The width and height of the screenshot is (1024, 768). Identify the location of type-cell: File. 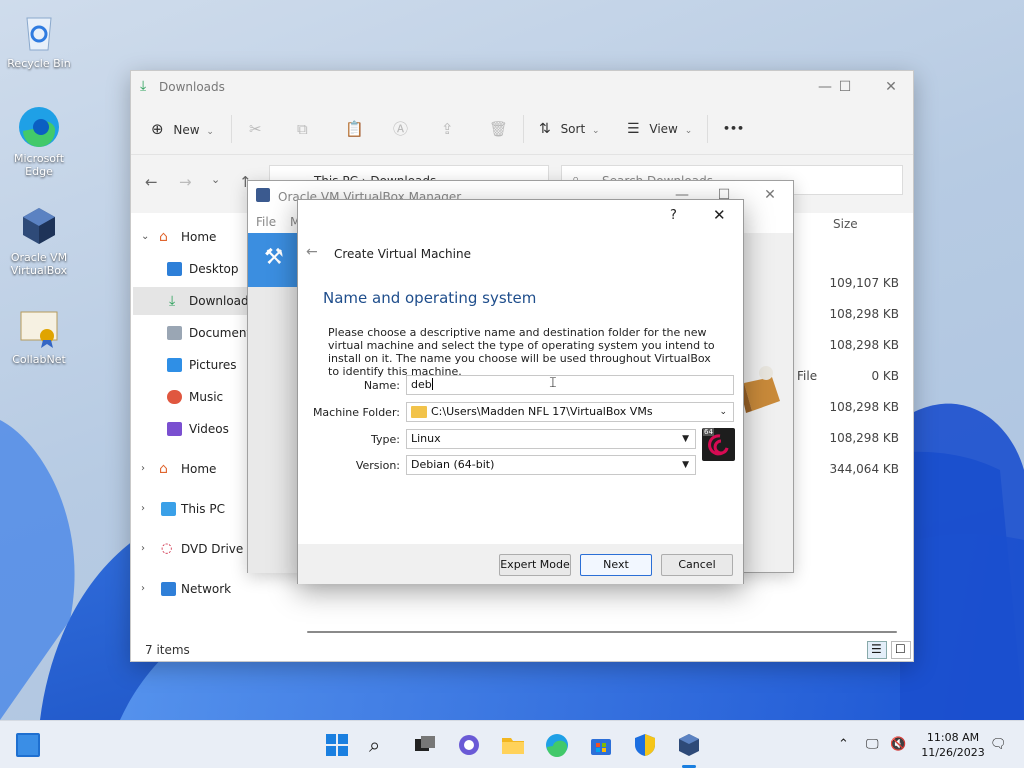
(807, 376).